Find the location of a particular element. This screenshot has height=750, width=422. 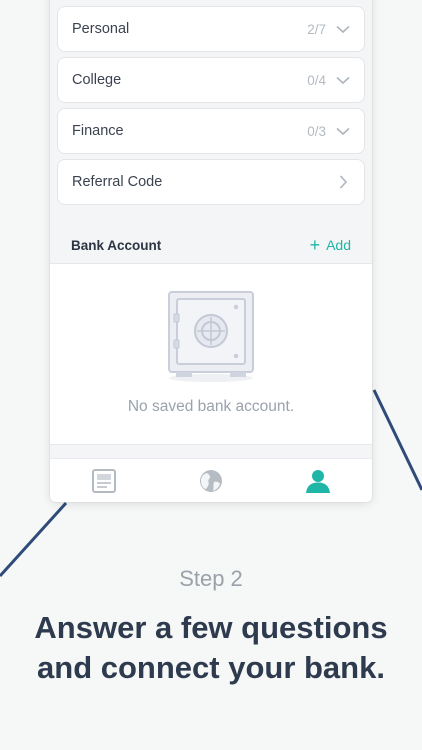

tab-document is located at coordinates (104, 481).